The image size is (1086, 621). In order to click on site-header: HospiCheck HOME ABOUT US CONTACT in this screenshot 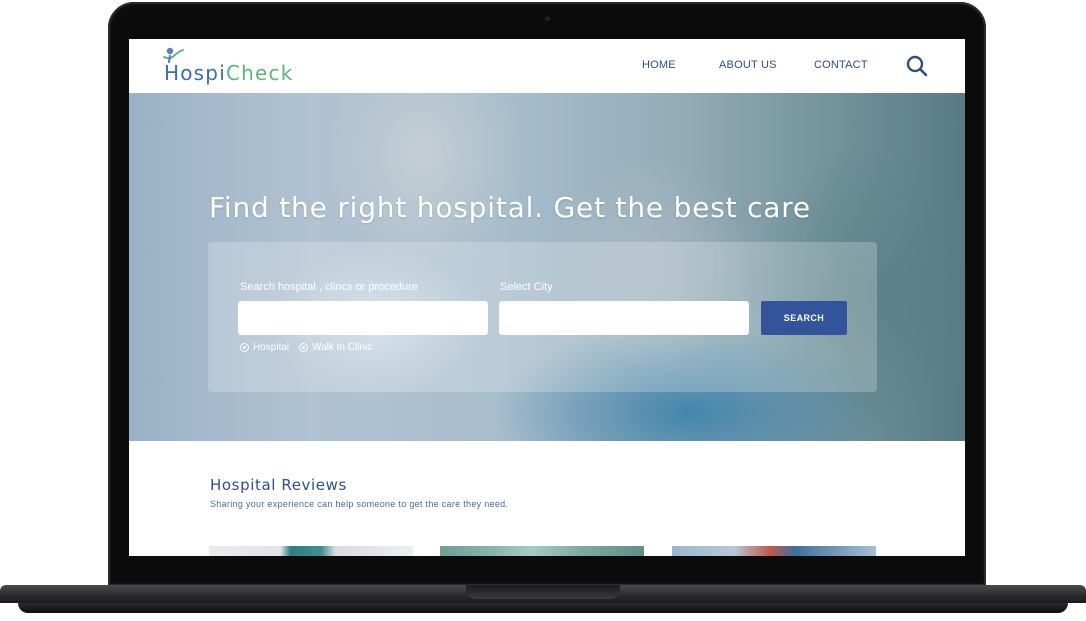, I will do `click(547, 66)`.